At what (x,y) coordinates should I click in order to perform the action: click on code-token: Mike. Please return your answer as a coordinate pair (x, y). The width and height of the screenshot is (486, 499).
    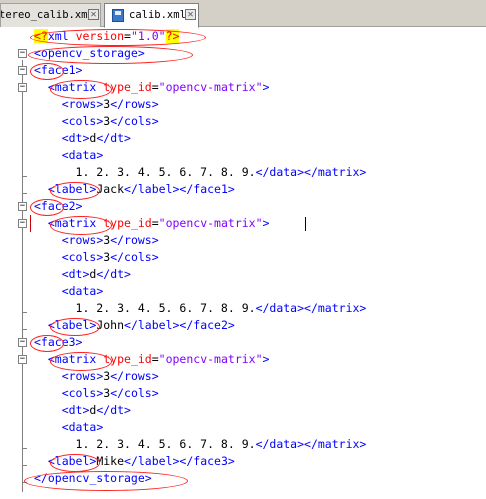
    Looking at the image, I should click on (110, 461).